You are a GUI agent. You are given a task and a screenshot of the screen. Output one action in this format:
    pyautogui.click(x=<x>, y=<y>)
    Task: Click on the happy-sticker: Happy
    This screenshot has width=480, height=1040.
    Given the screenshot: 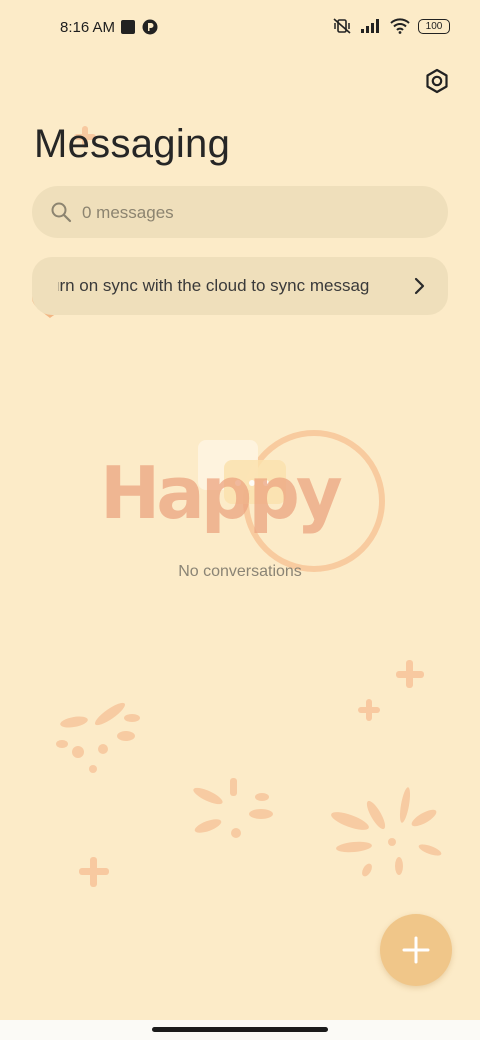 What is the action you would take?
    pyautogui.click(x=242, y=501)
    